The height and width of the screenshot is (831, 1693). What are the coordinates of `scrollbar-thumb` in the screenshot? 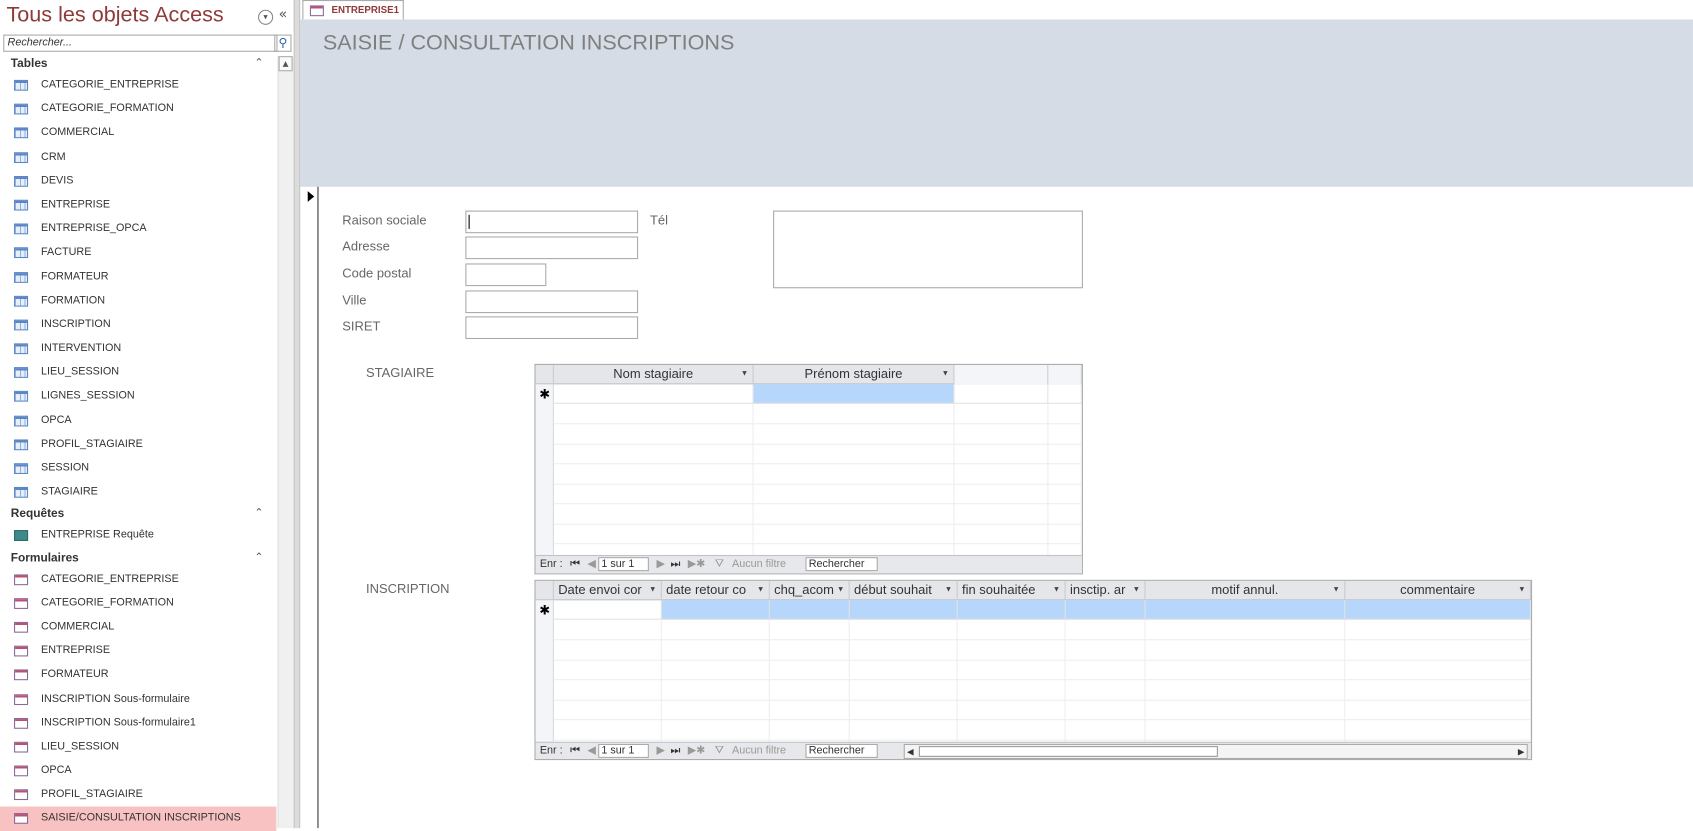 It's located at (1068, 751).